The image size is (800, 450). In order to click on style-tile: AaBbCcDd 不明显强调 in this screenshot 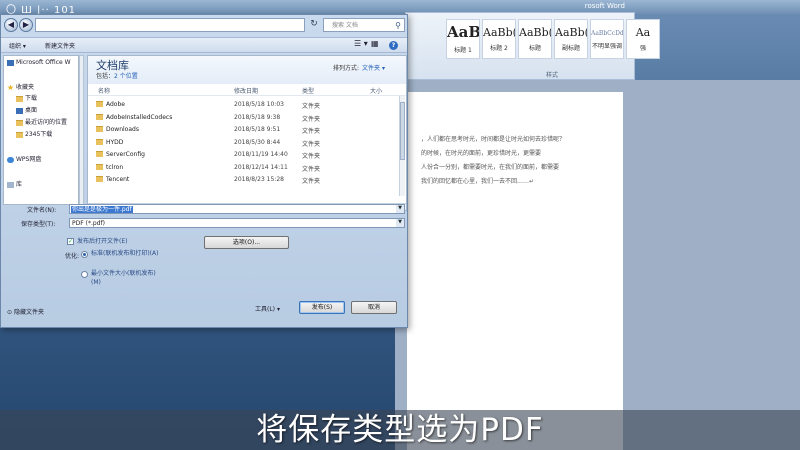, I will do `click(607, 39)`.